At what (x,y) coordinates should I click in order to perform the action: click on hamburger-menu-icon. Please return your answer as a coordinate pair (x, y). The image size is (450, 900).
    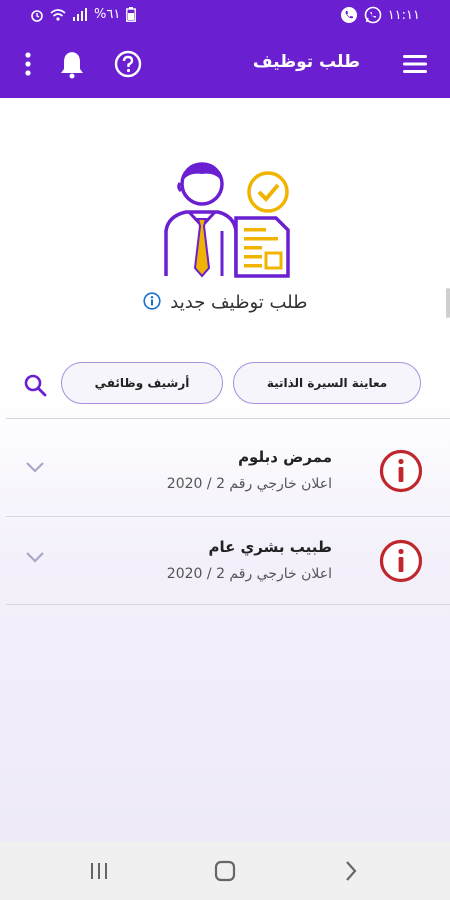
    Looking at the image, I should click on (415, 64).